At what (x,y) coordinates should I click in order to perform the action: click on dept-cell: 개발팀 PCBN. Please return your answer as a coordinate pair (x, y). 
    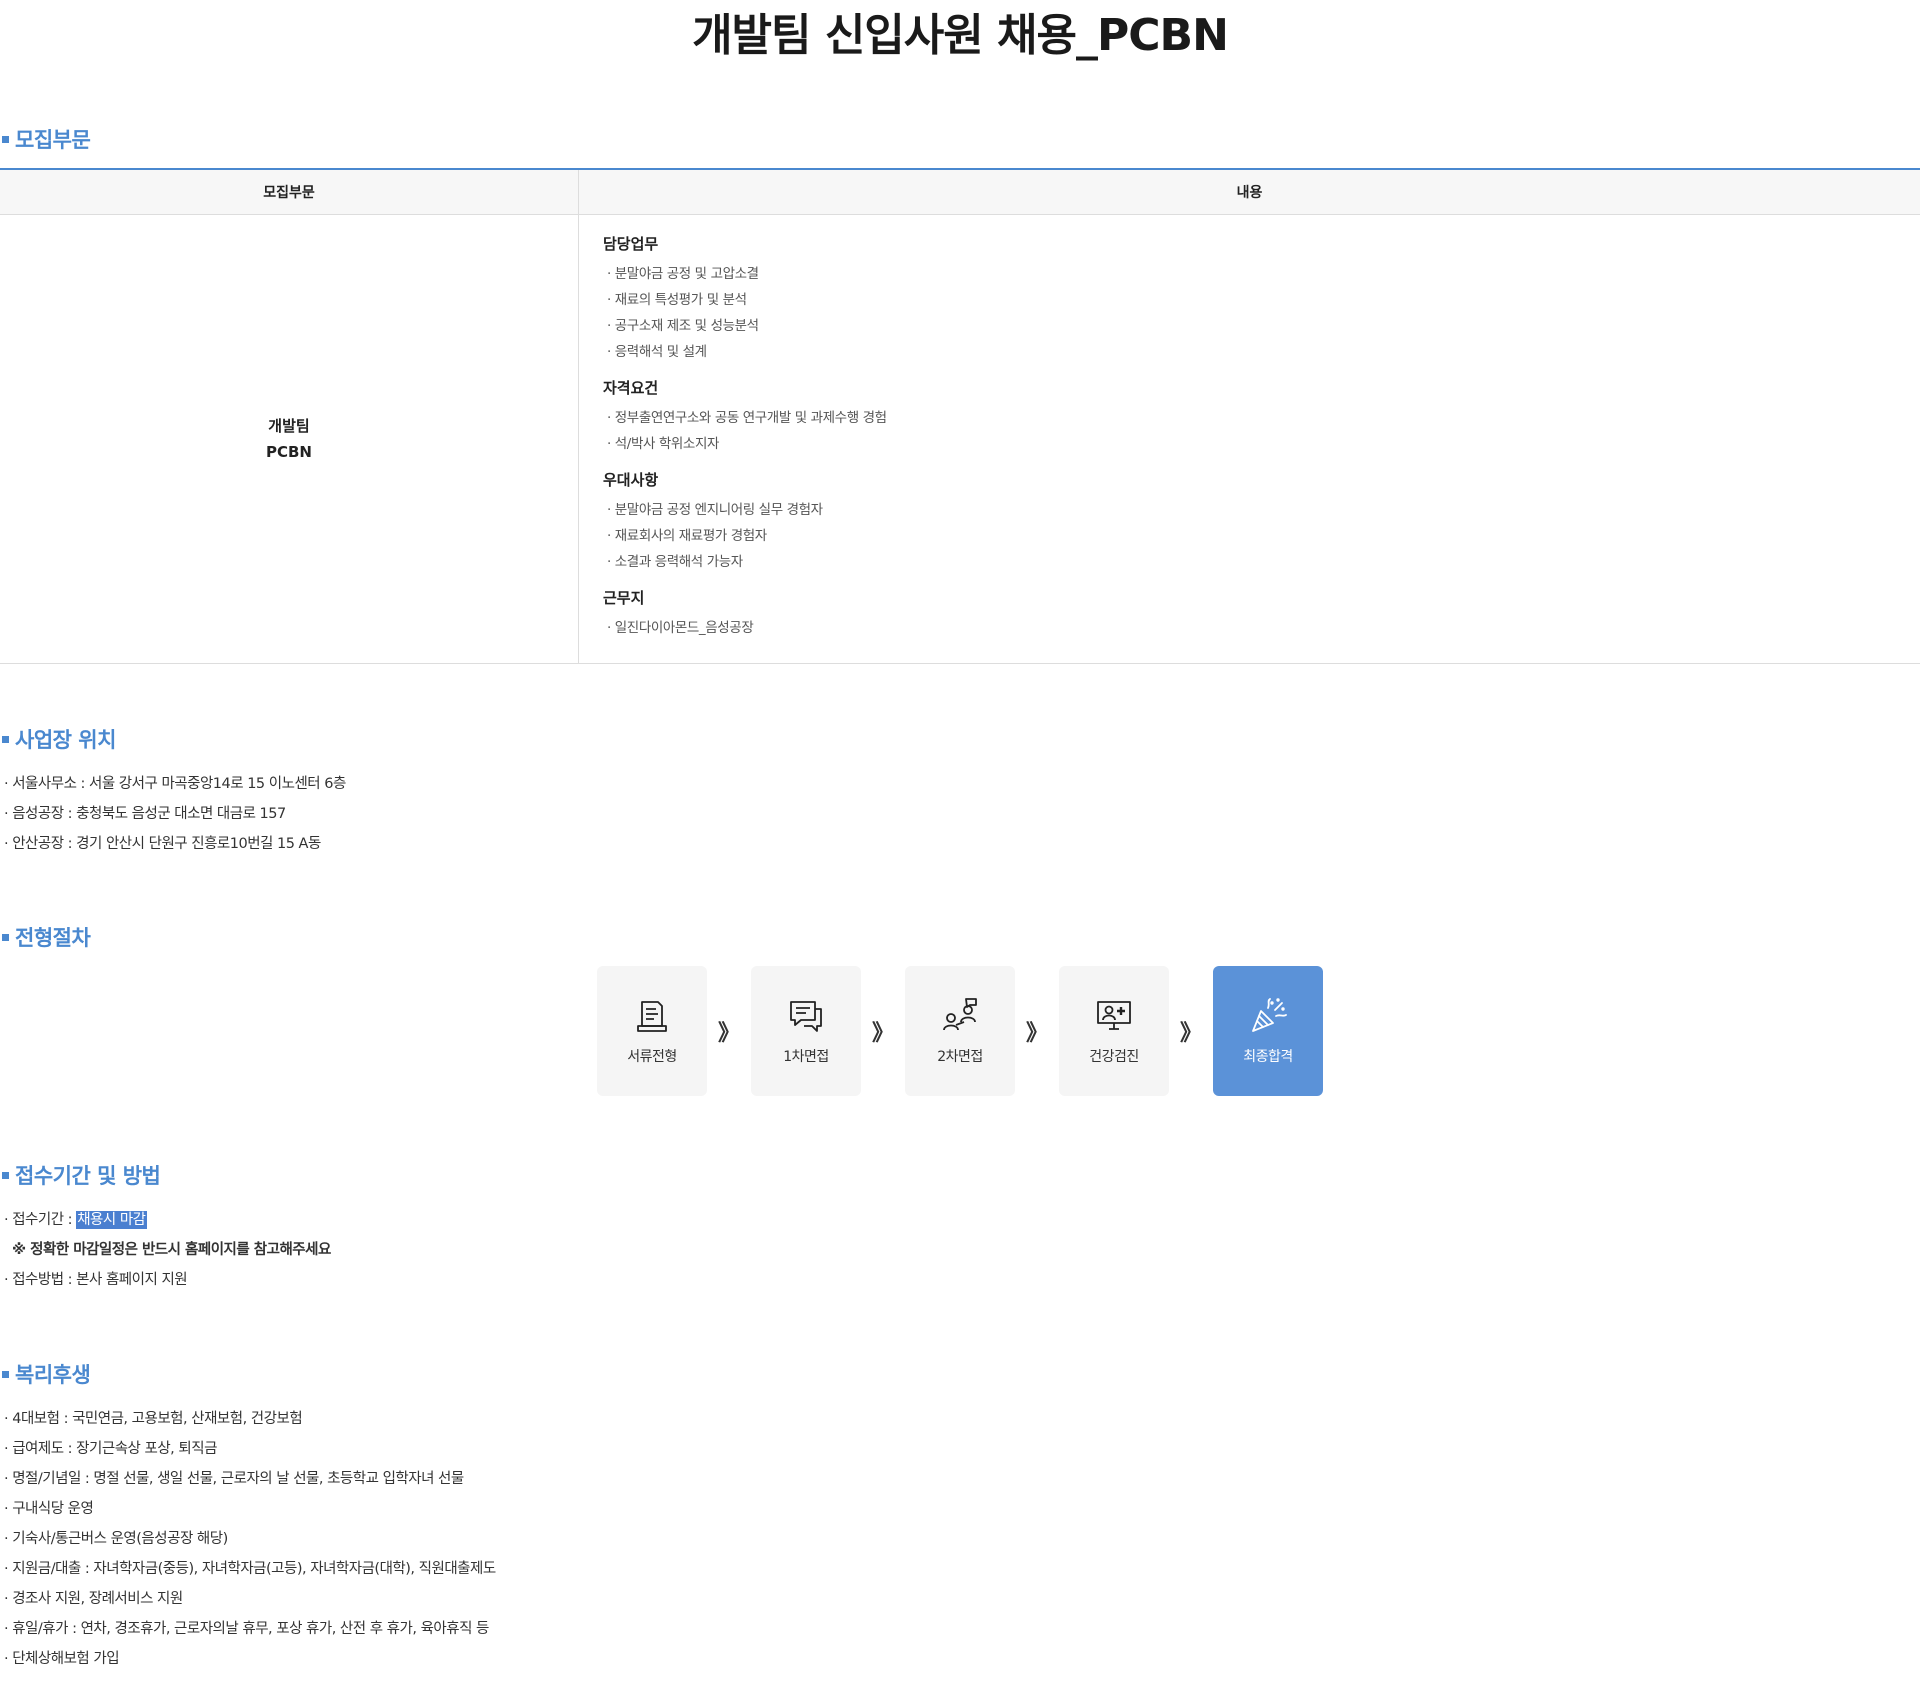
    Looking at the image, I should click on (289, 439).